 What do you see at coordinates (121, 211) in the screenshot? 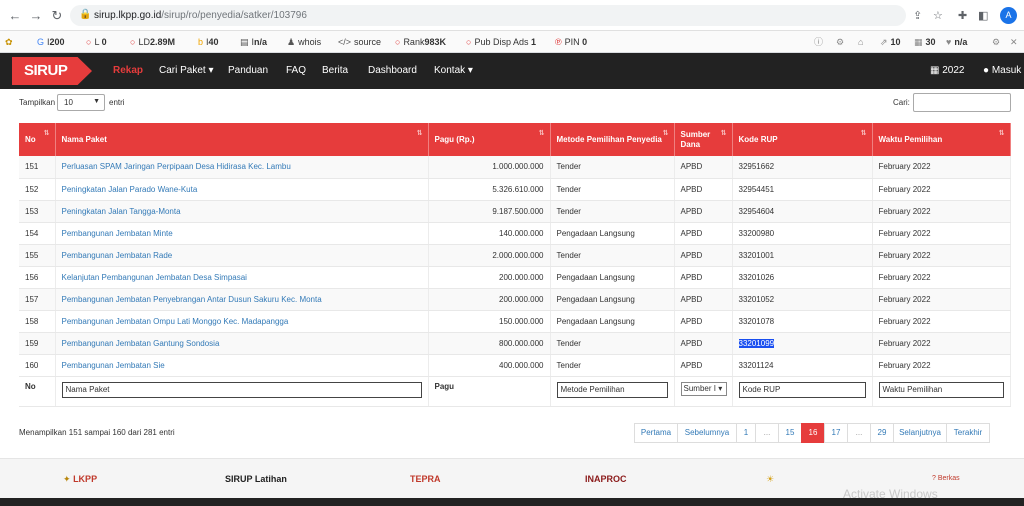
I see `paket-link: Peningkatan Jalan Tangga-Monta` at bounding box center [121, 211].